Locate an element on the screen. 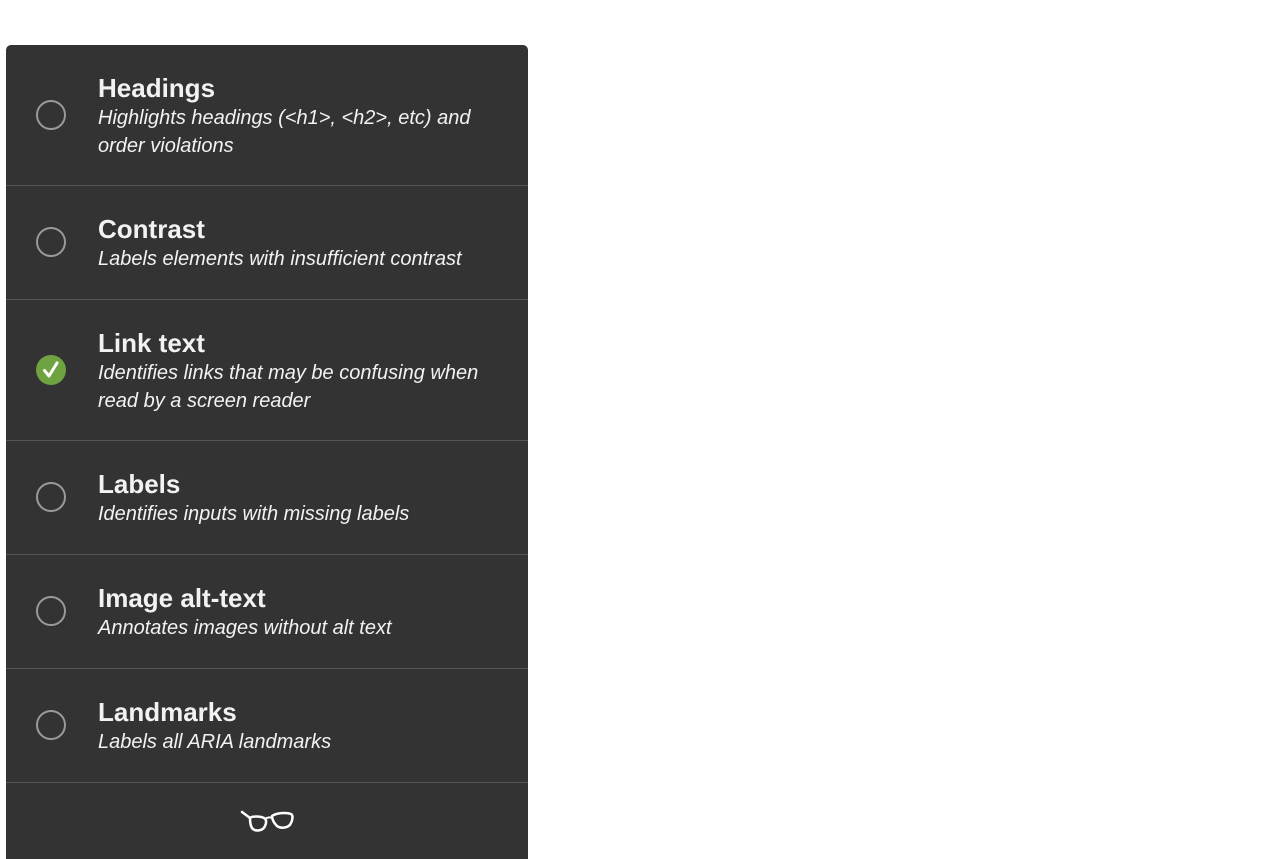 The width and height of the screenshot is (1275, 859). plugin-item-landmarks: Landmarks Labels all ARIA landmarks is located at coordinates (267, 726).